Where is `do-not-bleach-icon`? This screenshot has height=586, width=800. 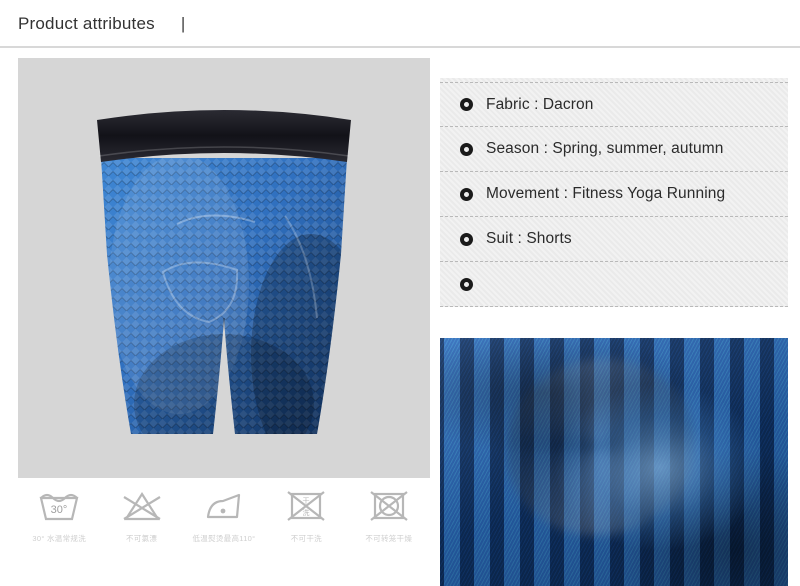 do-not-bleach-icon is located at coordinates (142, 506).